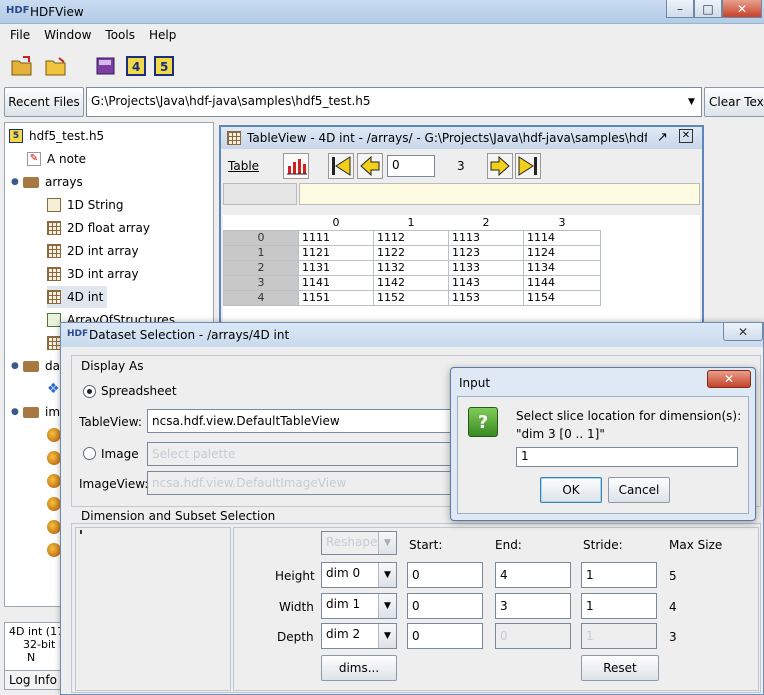 The height and width of the screenshot is (695, 764). What do you see at coordinates (35, 412) in the screenshot?
I see `tree-item-im: ● im` at bounding box center [35, 412].